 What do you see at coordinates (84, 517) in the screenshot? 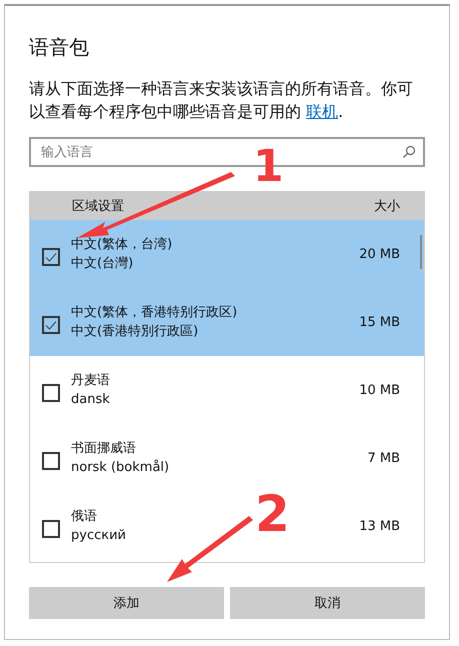
I see `language-name: 俄语` at bounding box center [84, 517].